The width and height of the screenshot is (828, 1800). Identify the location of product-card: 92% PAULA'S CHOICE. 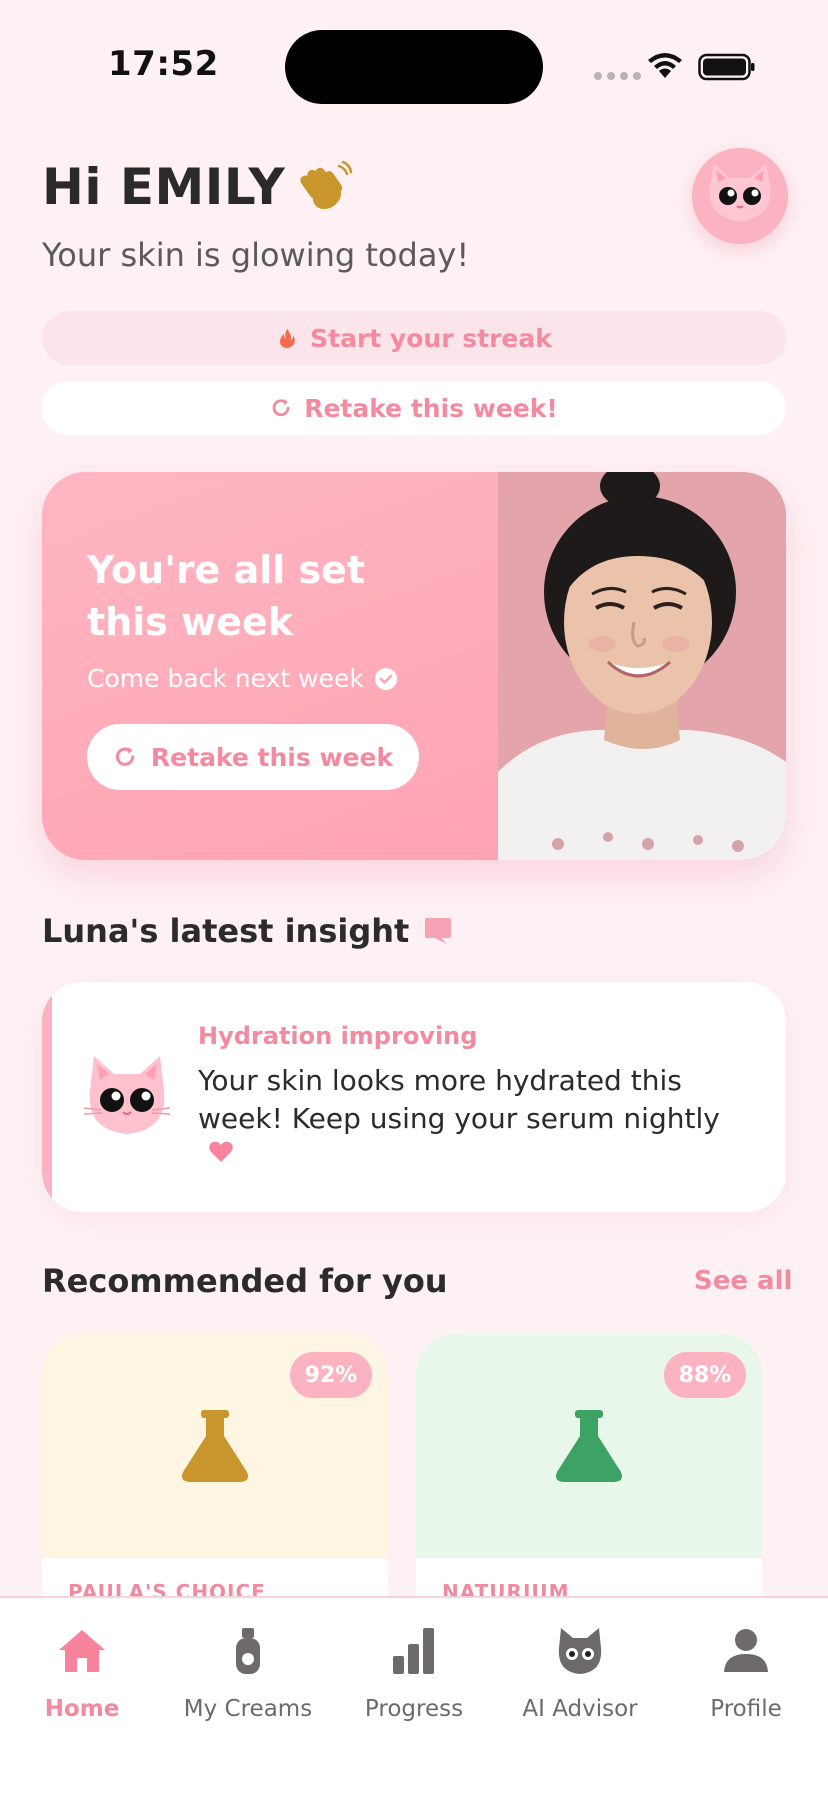
(215, 1479).